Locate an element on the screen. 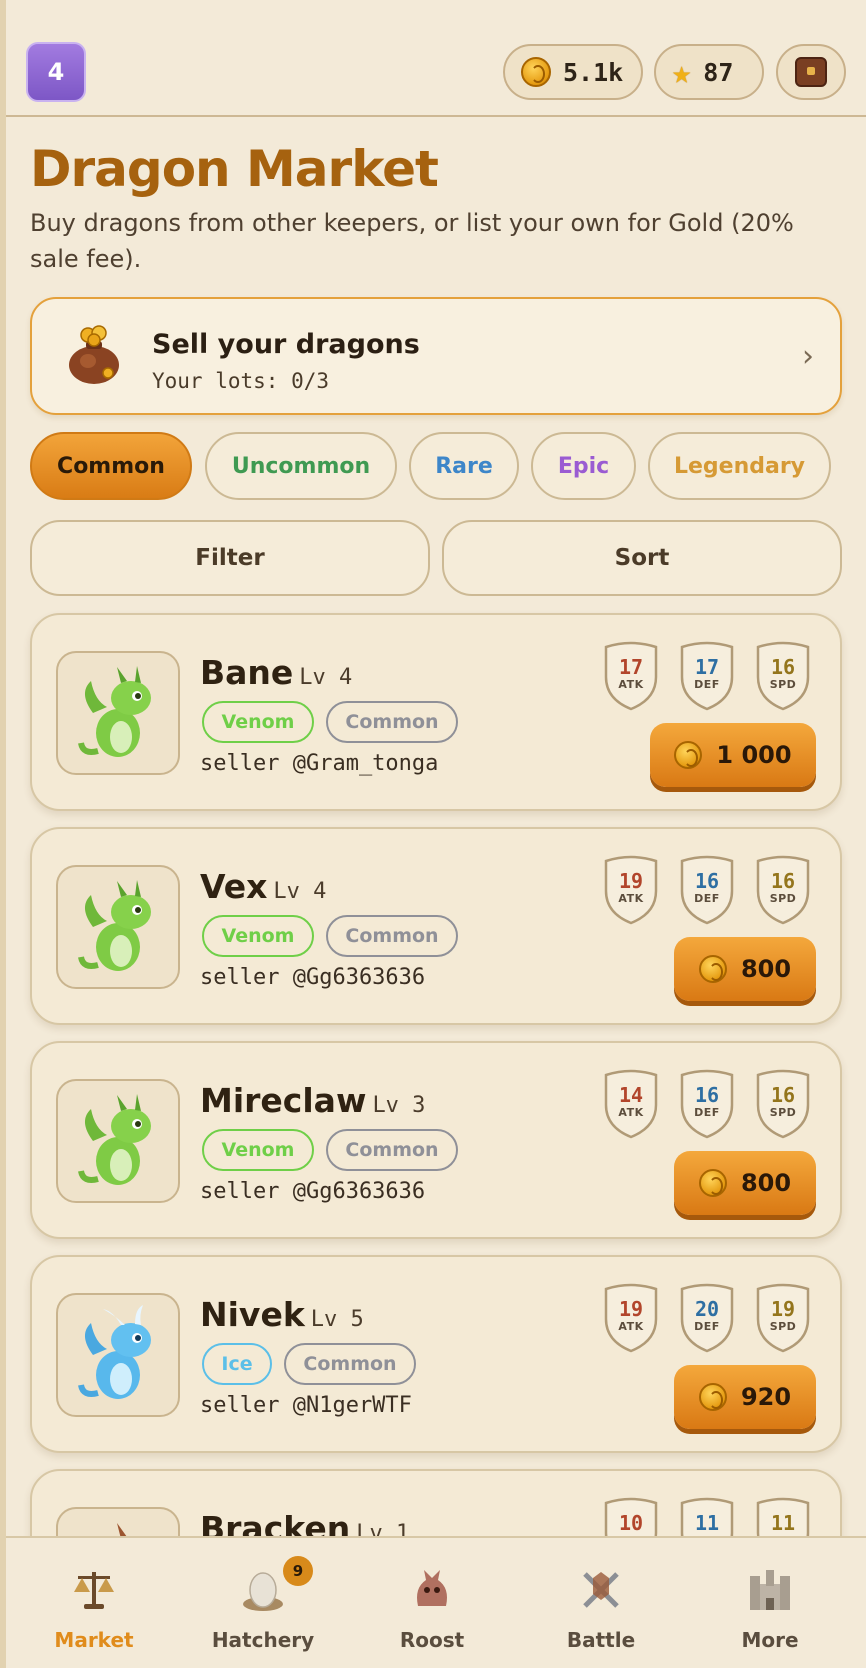  sell-title: Sell your dragons is located at coordinates (286, 344).